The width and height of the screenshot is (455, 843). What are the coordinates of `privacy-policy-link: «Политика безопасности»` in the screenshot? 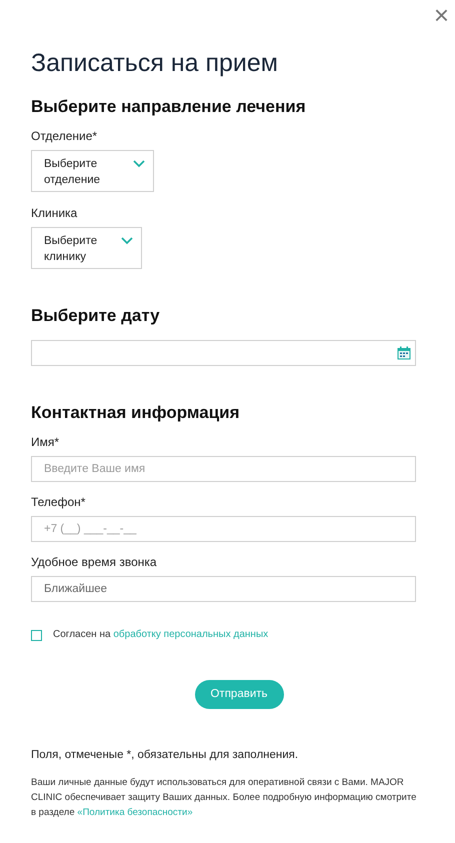 It's located at (135, 812).